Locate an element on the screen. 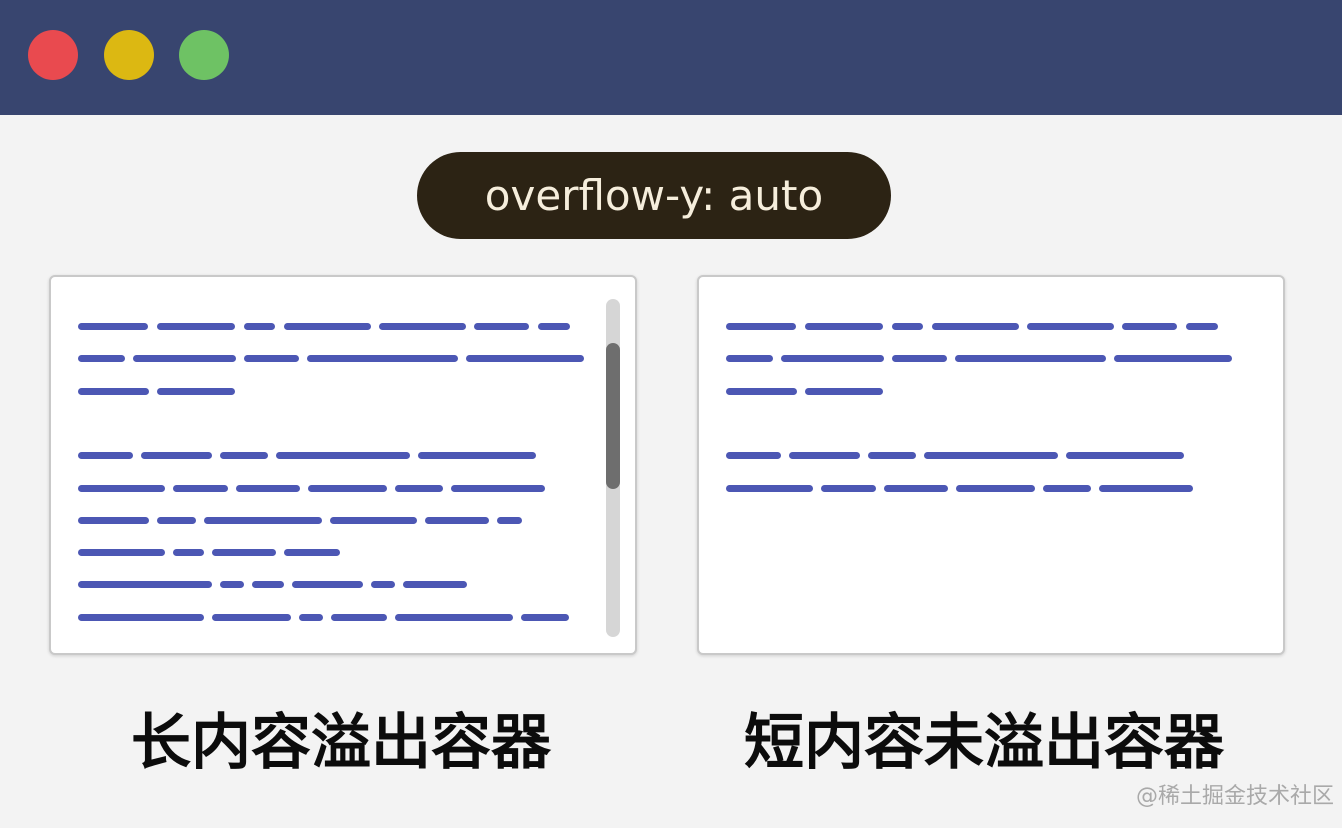 This screenshot has height=828, width=1342. window-titlebar is located at coordinates (671, 57).